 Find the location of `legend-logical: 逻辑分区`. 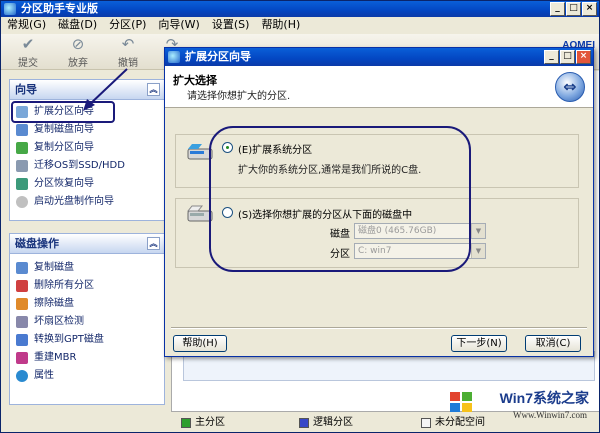

legend-logical: 逻辑分区 is located at coordinates (326, 423).